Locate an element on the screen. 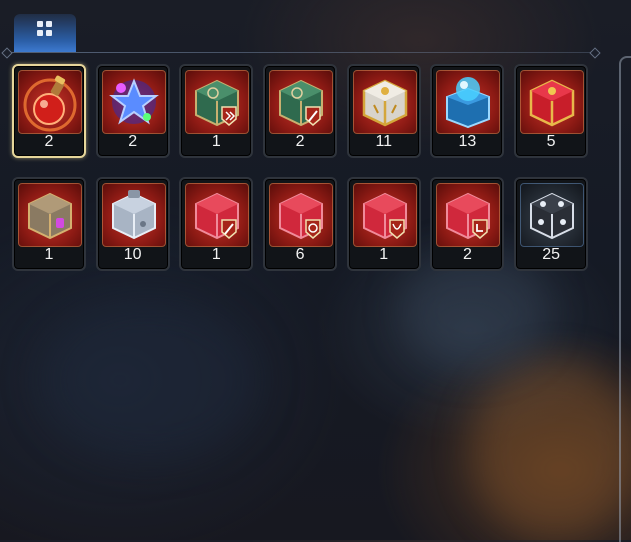  red-gold-chest-icon is located at coordinates (552, 102).